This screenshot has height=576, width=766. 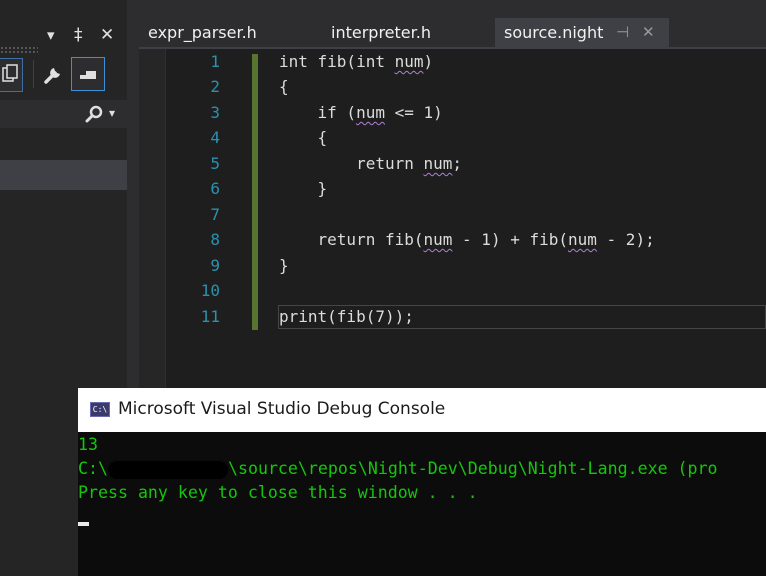 I want to click on tab-interpreter: interpreter.h, so click(x=382, y=32).